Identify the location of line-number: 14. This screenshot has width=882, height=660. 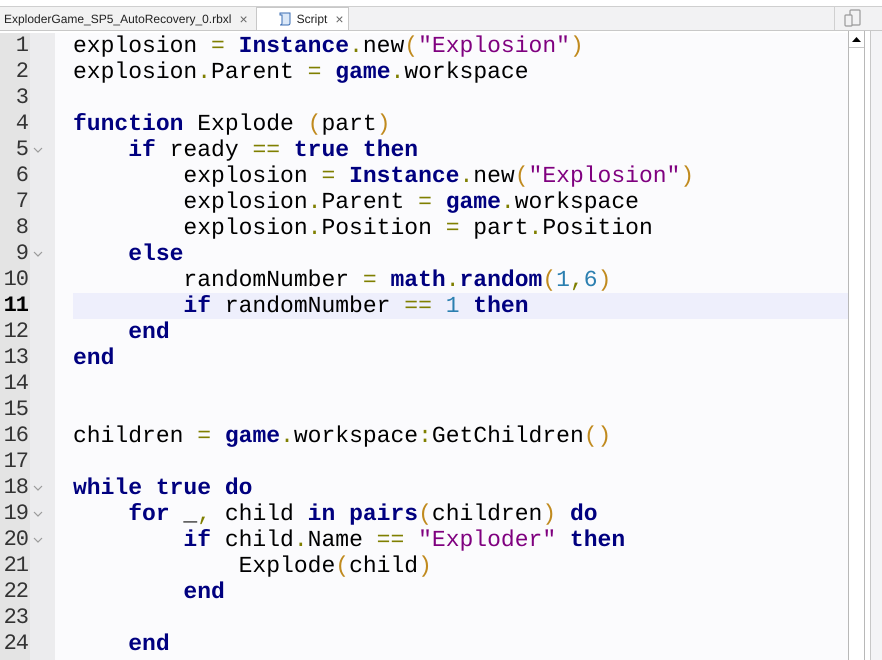
(16, 384).